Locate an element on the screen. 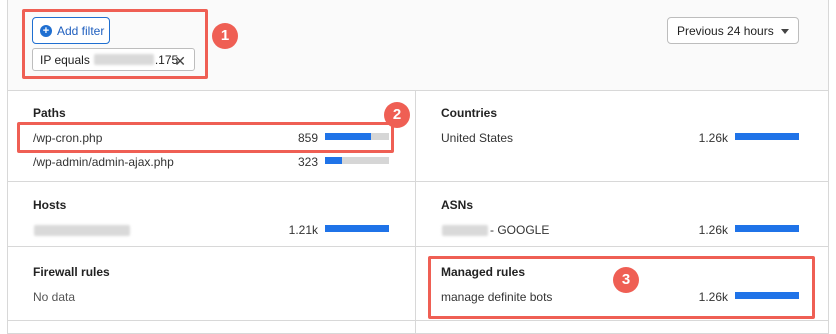 The image size is (836, 334). grid-divider-row2 is located at coordinates (418, 246).